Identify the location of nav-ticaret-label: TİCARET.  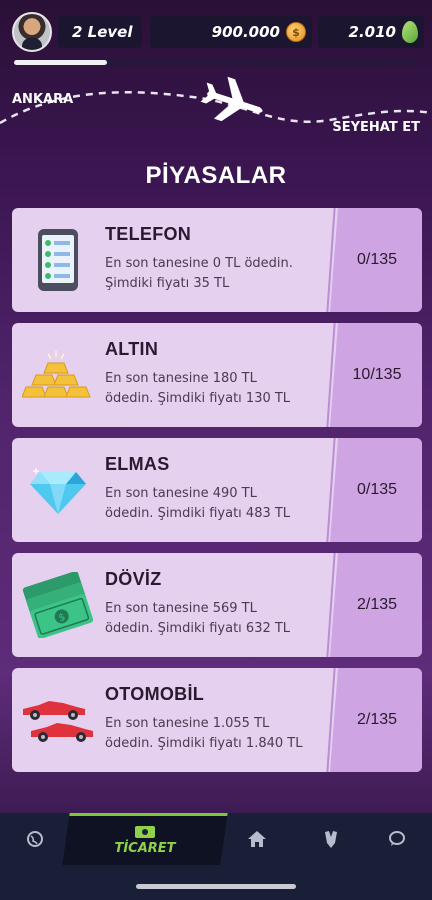
(145, 848).